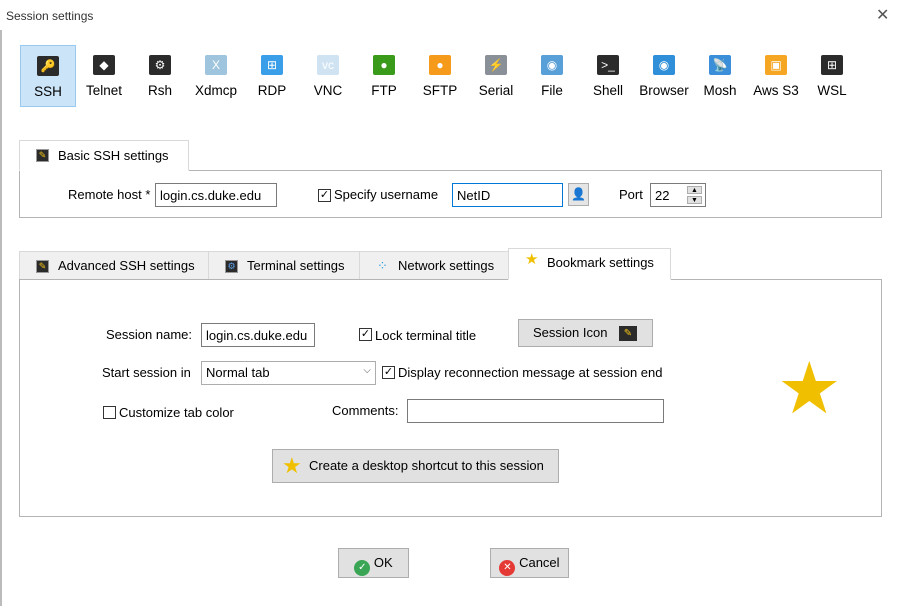  What do you see at coordinates (608, 65) in the screenshot?
I see `terminal-icon: >_` at bounding box center [608, 65].